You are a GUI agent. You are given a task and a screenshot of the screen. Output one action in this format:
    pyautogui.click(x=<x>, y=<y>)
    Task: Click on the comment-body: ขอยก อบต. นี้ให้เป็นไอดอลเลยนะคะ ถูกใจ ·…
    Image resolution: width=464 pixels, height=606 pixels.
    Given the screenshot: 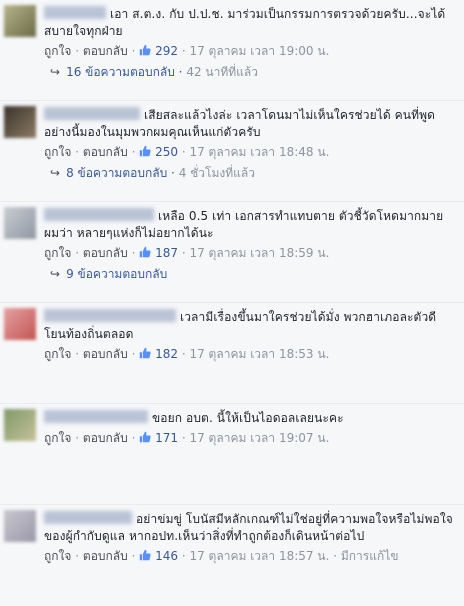 What is the action you would take?
    pyautogui.click(x=251, y=428)
    